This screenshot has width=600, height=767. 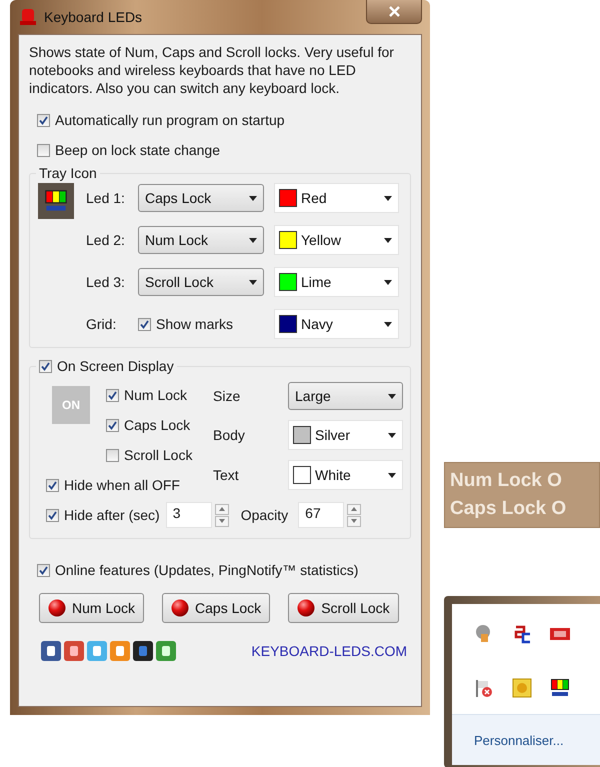 What do you see at coordinates (345, 475) in the screenshot?
I see `color-dropdown: White` at bounding box center [345, 475].